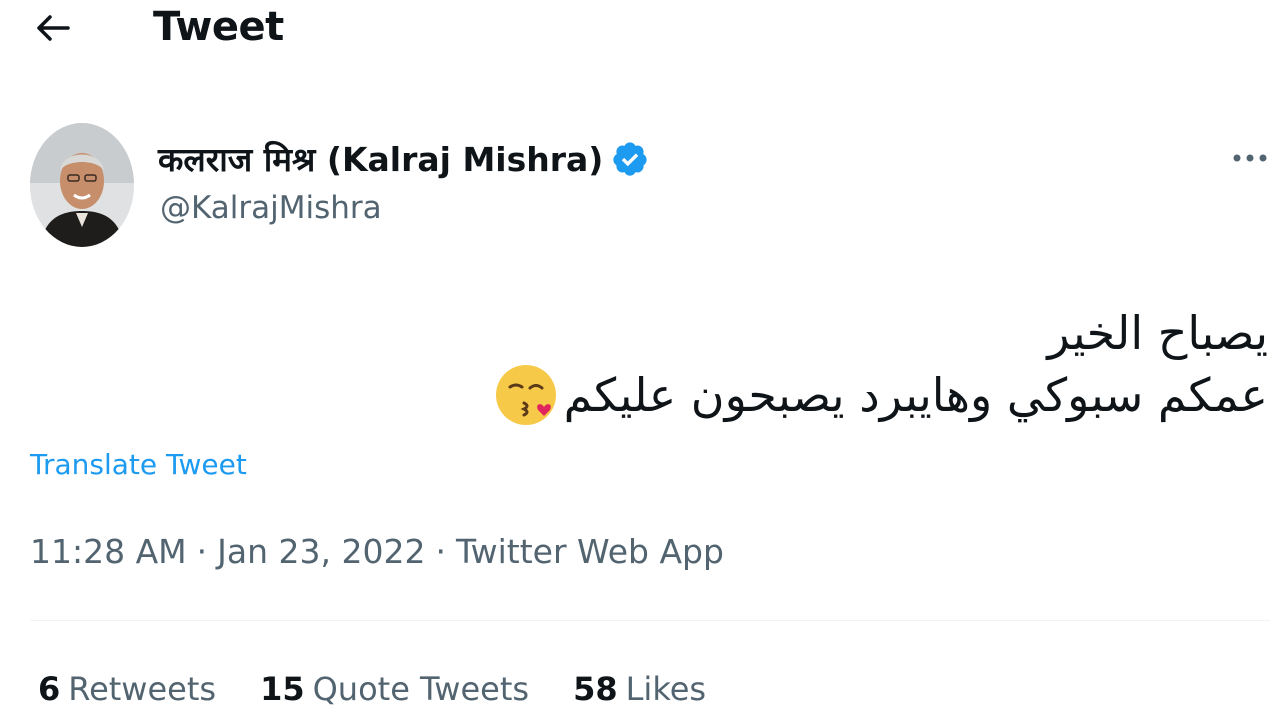 The width and height of the screenshot is (1280, 720). I want to click on profile-photo, so click(82, 185).